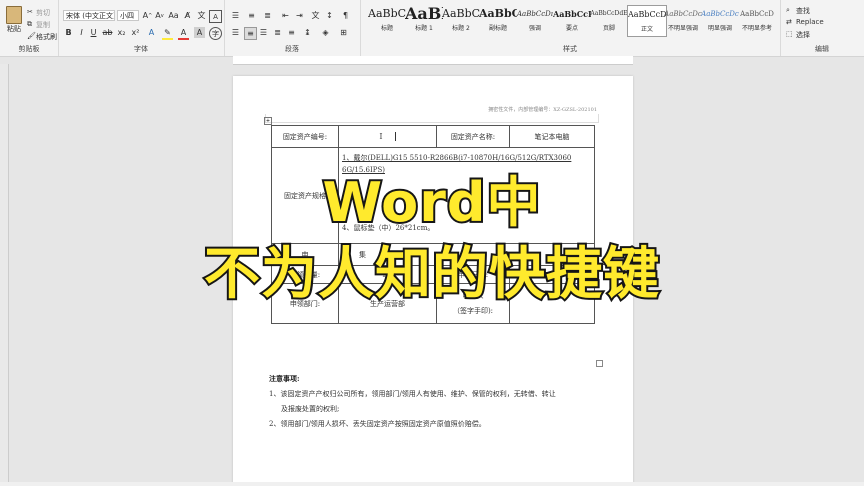  What do you see at coordinates (159, 15) in the screenshot?
I see `shrink-font-icon: Av` at bounding box center [159, 15].